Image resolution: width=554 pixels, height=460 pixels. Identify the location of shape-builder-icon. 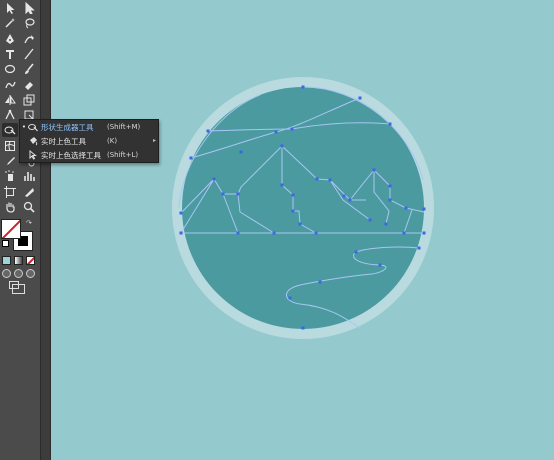
(33, 127).